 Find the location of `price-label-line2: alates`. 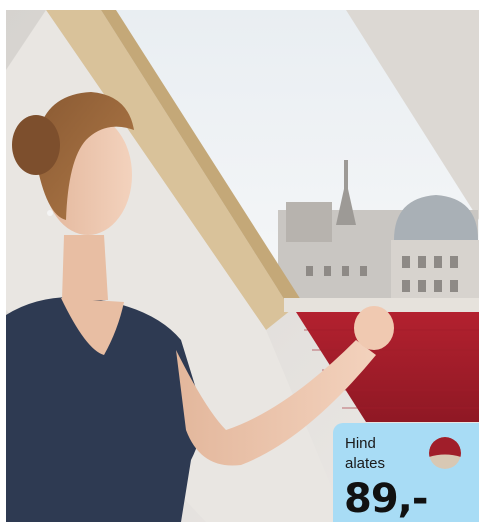

price-label-line2: alates is located at coordinates (365, 463).